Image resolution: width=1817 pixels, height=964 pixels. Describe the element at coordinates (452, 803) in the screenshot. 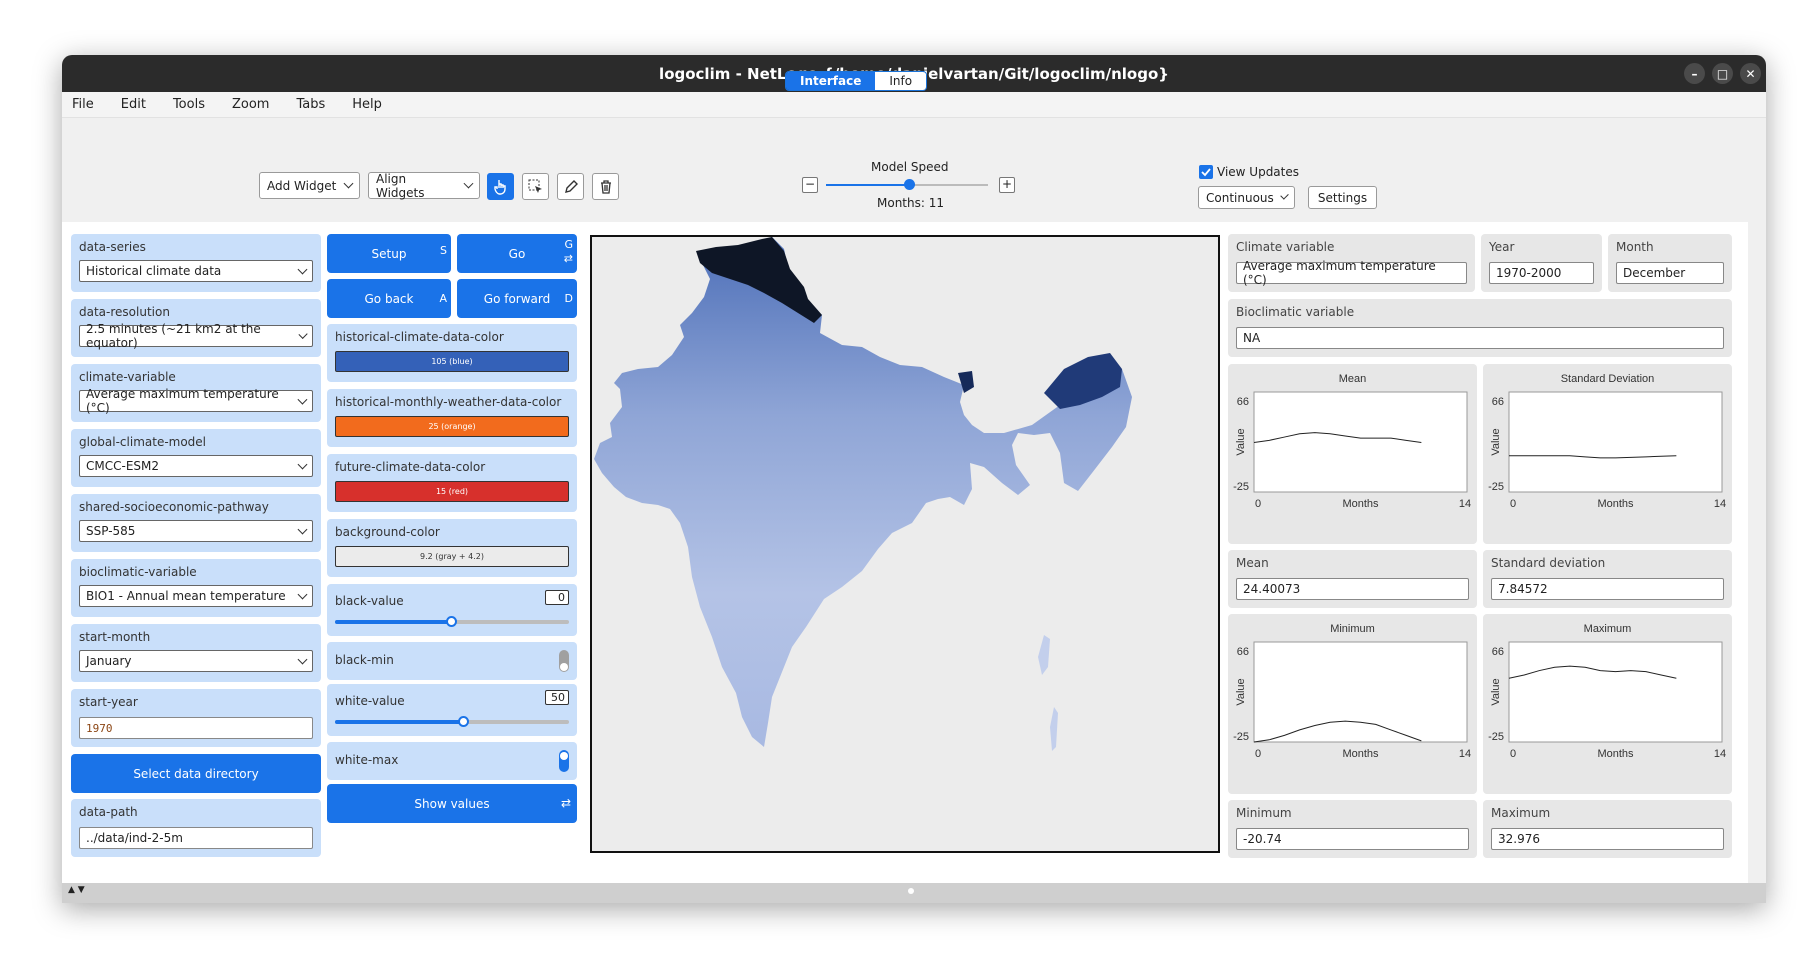

I see `show-values-button: Show values ⇄` at that location.